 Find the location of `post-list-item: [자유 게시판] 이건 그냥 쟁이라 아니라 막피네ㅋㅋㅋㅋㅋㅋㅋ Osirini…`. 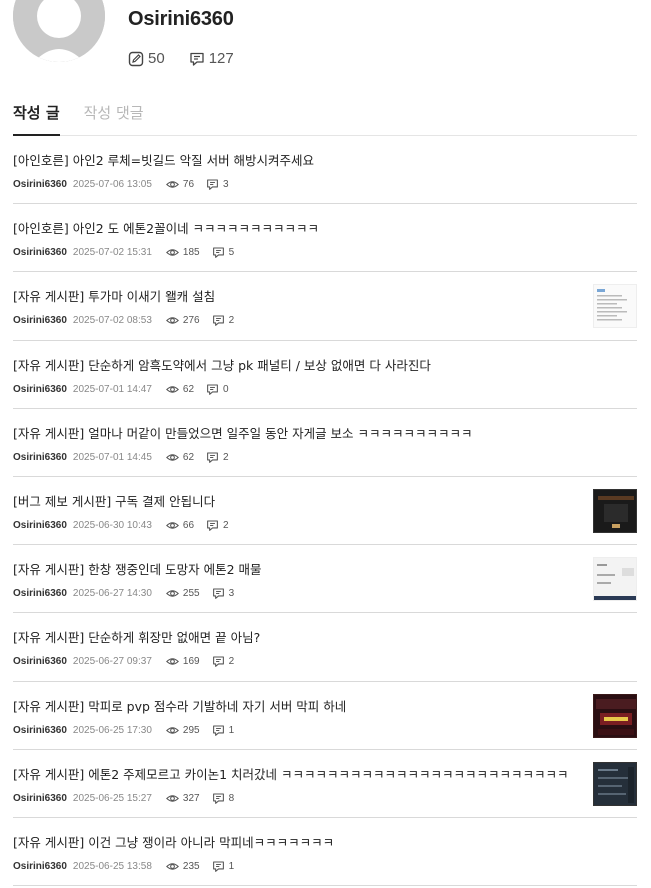

post-list-item: [자유 게시판] 이건 그냥 쟁이라 아니라 막피네ㅋㅋㅋㅋㅋㅋㅋ Osirini… is located at coordinates (325, 852).